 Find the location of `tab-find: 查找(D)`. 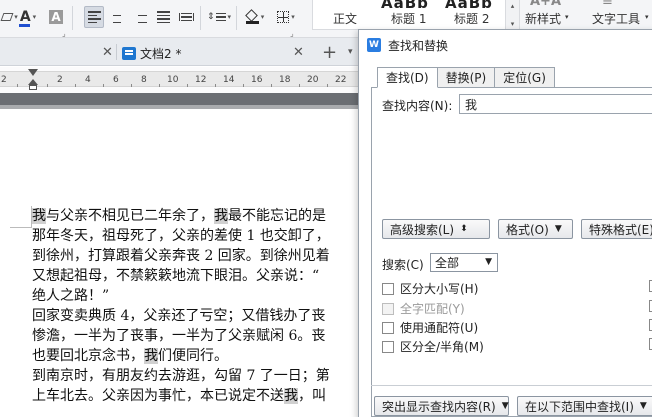

tab-find: 查找(D) is located at coordinates (407, 77).